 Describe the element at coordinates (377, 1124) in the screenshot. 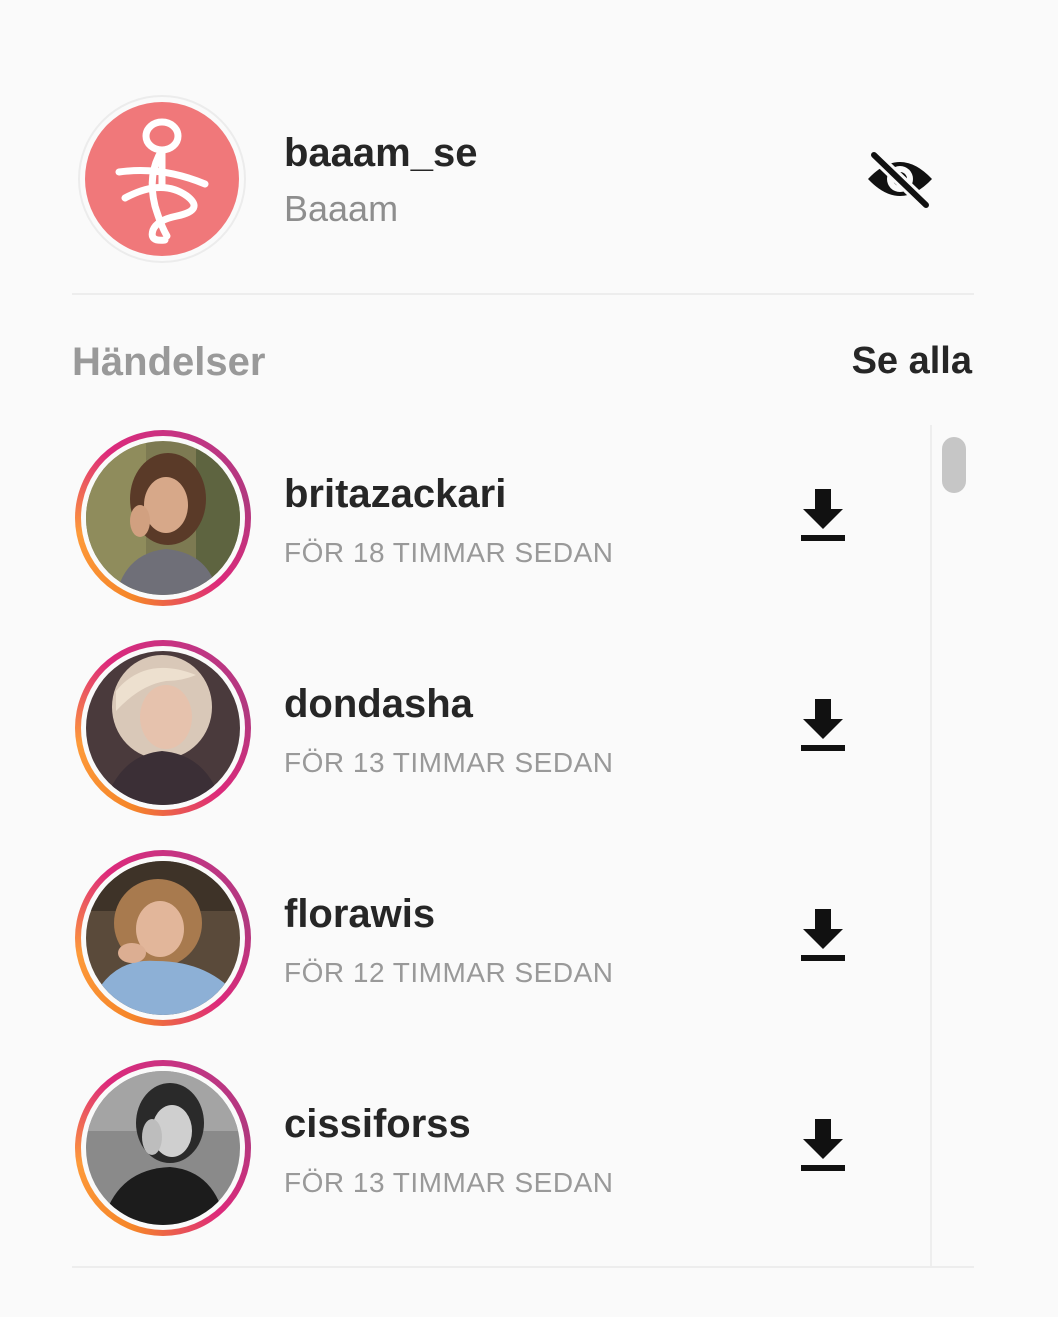

I see `story-username: cissiforss` at that location.